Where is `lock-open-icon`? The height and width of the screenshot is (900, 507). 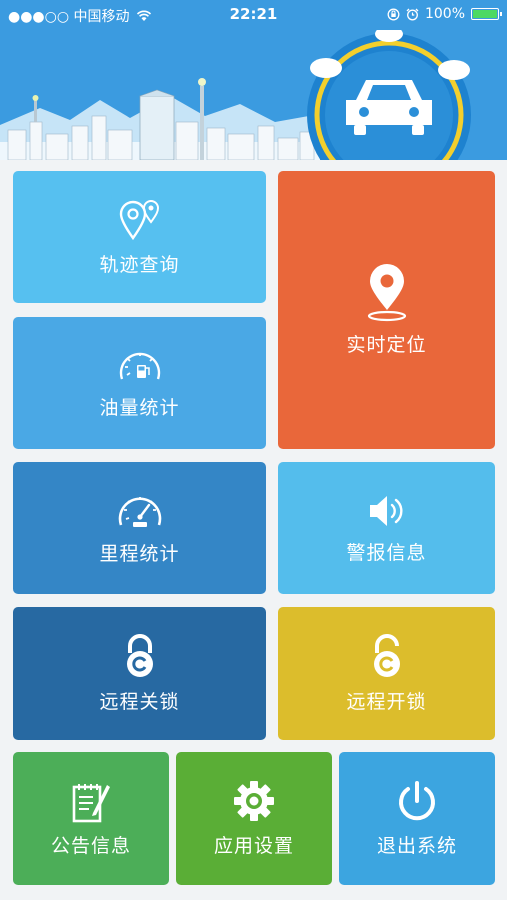
lock-open-icon is located at coordinates (386, 655).